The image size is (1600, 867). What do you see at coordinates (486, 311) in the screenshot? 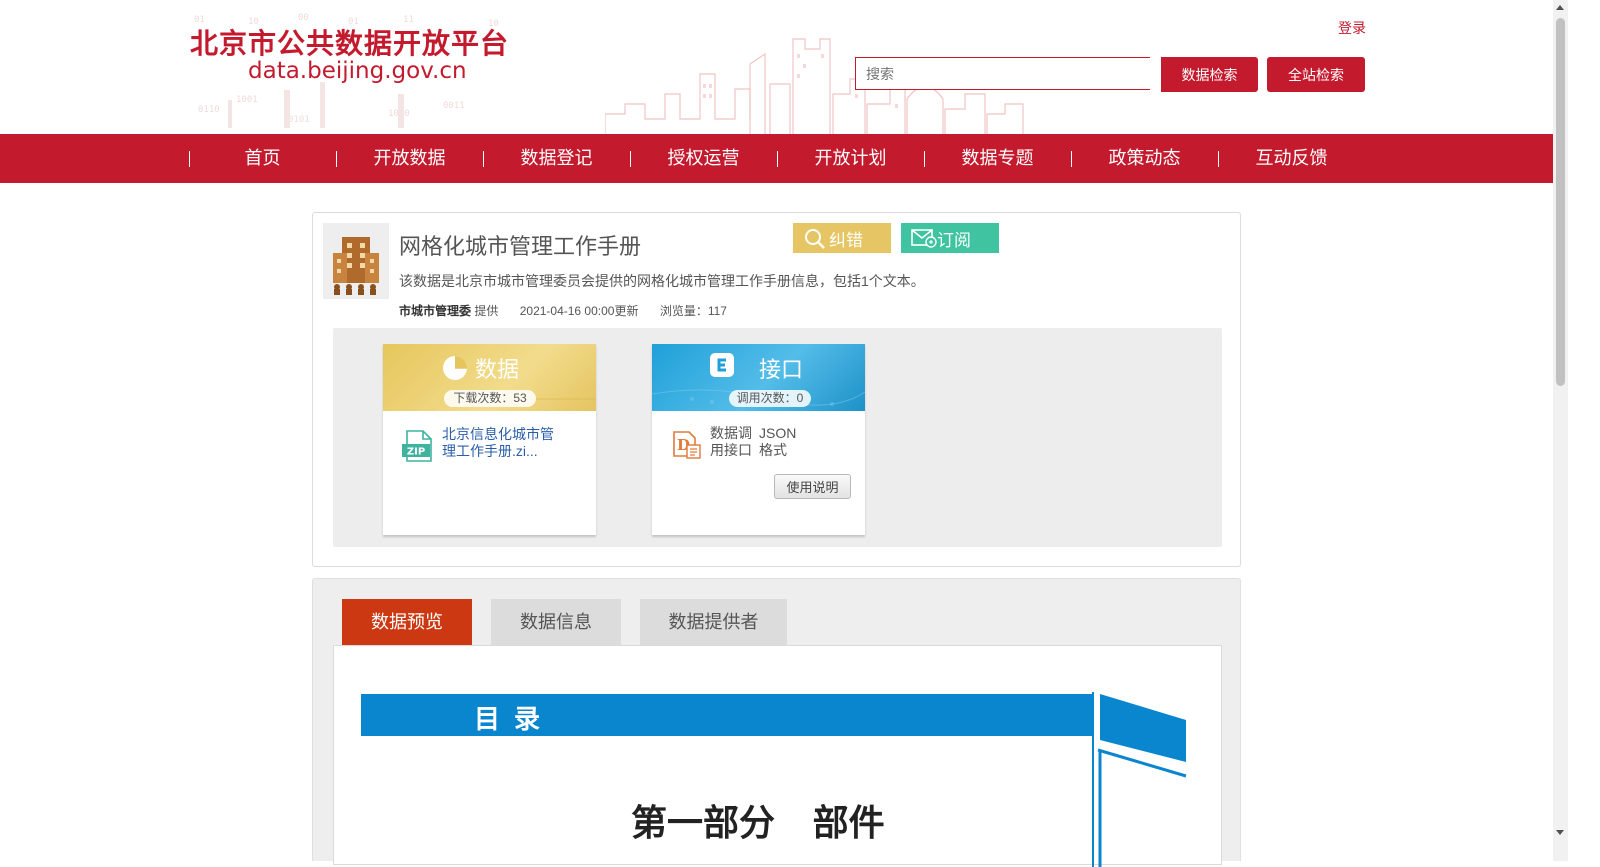
I see `provider-suffix: 提供` at bounding box center [486, 311].